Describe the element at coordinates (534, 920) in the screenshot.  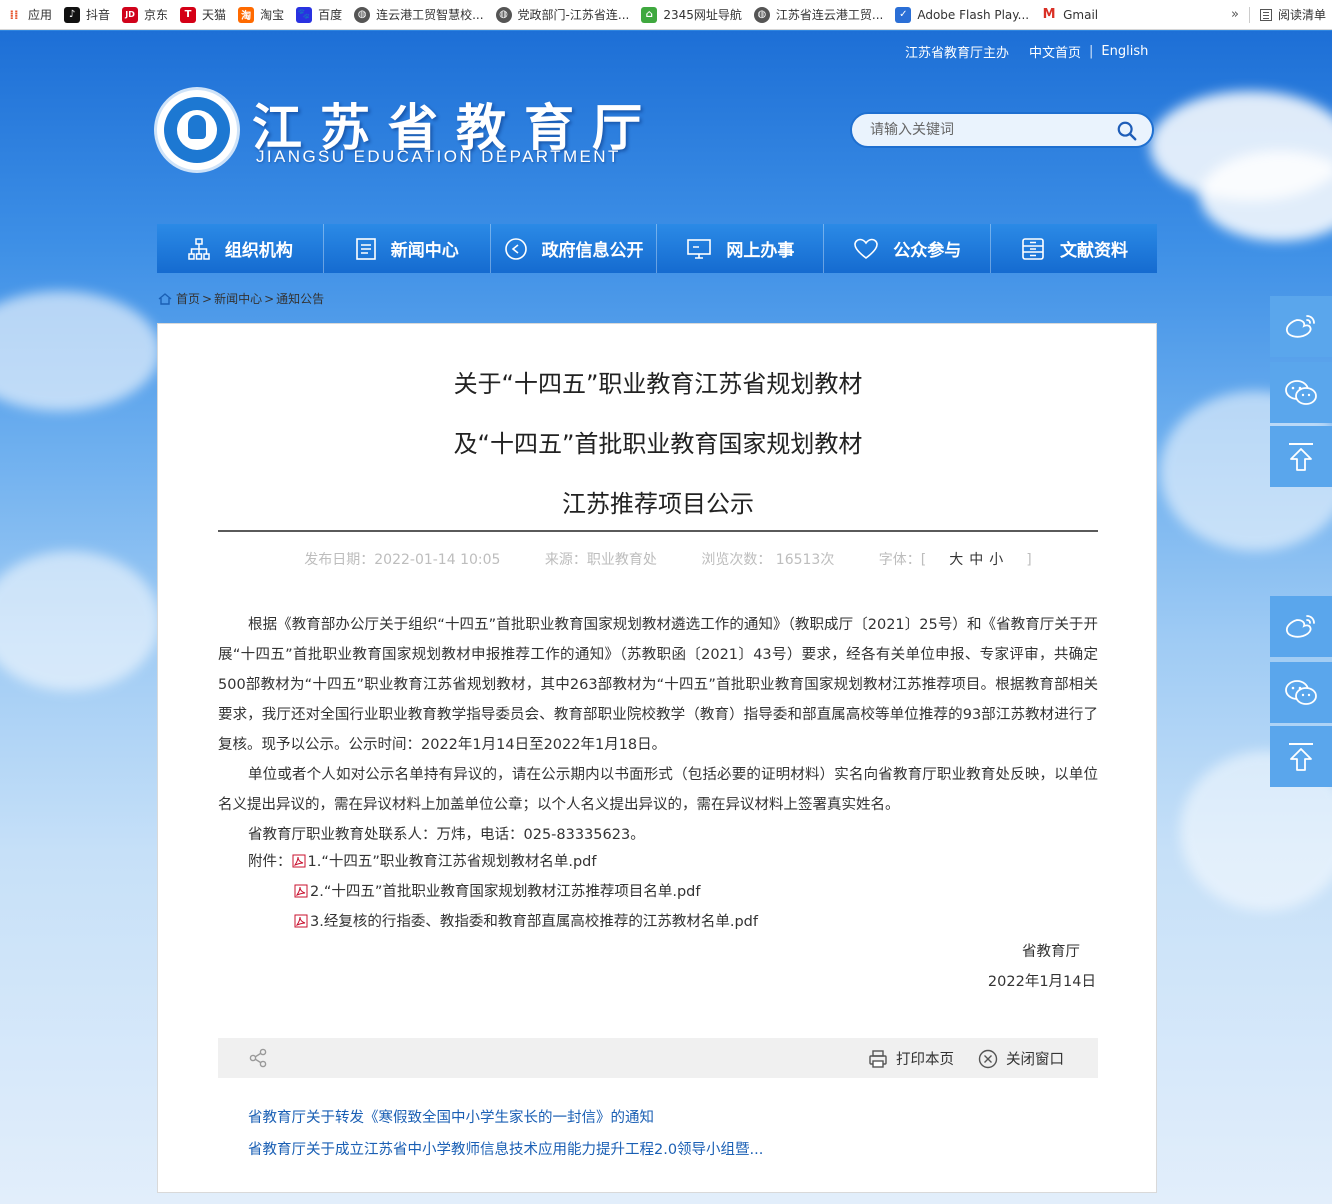
I see `attachment-link: 3.经复核的行指委、教指委和教育部直属高校推荐的江苏教材名单.pdf` at that location.